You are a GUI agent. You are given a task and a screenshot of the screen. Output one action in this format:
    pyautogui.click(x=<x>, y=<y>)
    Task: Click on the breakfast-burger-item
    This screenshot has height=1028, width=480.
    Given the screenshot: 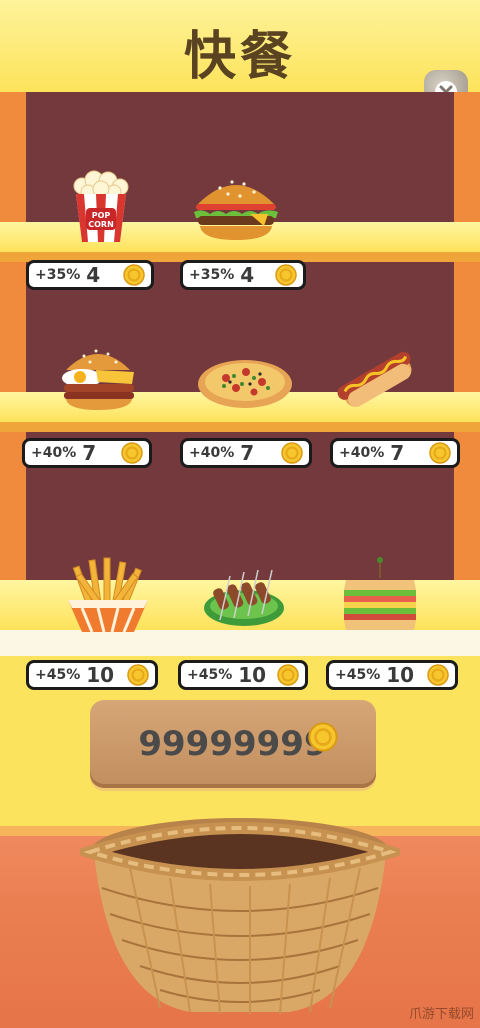 What is the action you would take?
    pyautogui.click(x=98, y=376)
    